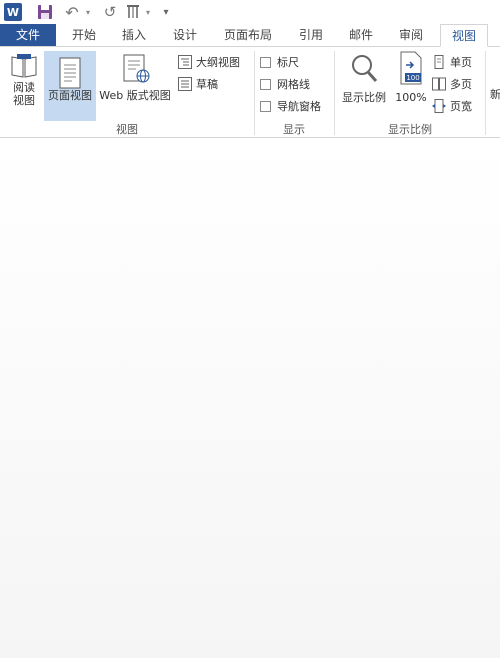 The image size is (500, 658). I want to click on zoom-label: 显示比例, so click(364, 97).